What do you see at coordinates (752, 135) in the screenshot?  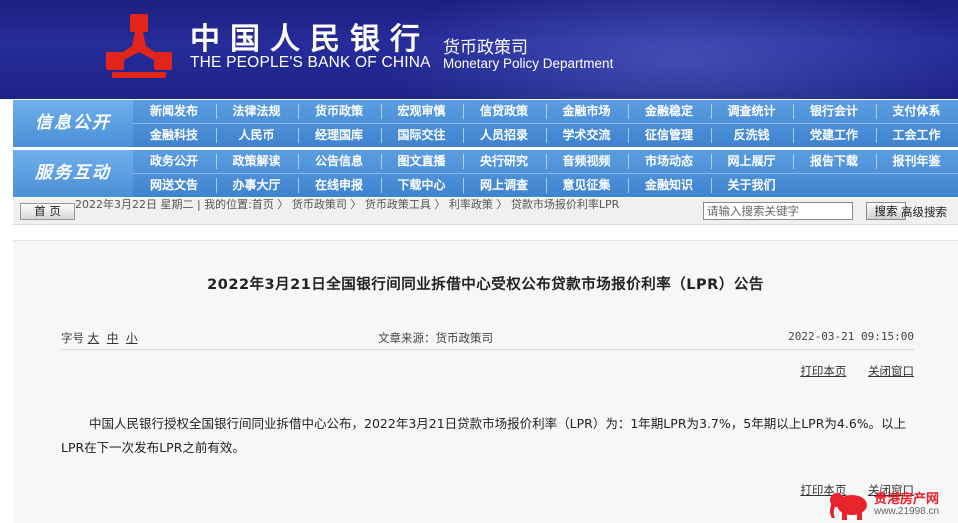 I see `nav-info-item: 反洗钱` at bounding box center [752, 135].